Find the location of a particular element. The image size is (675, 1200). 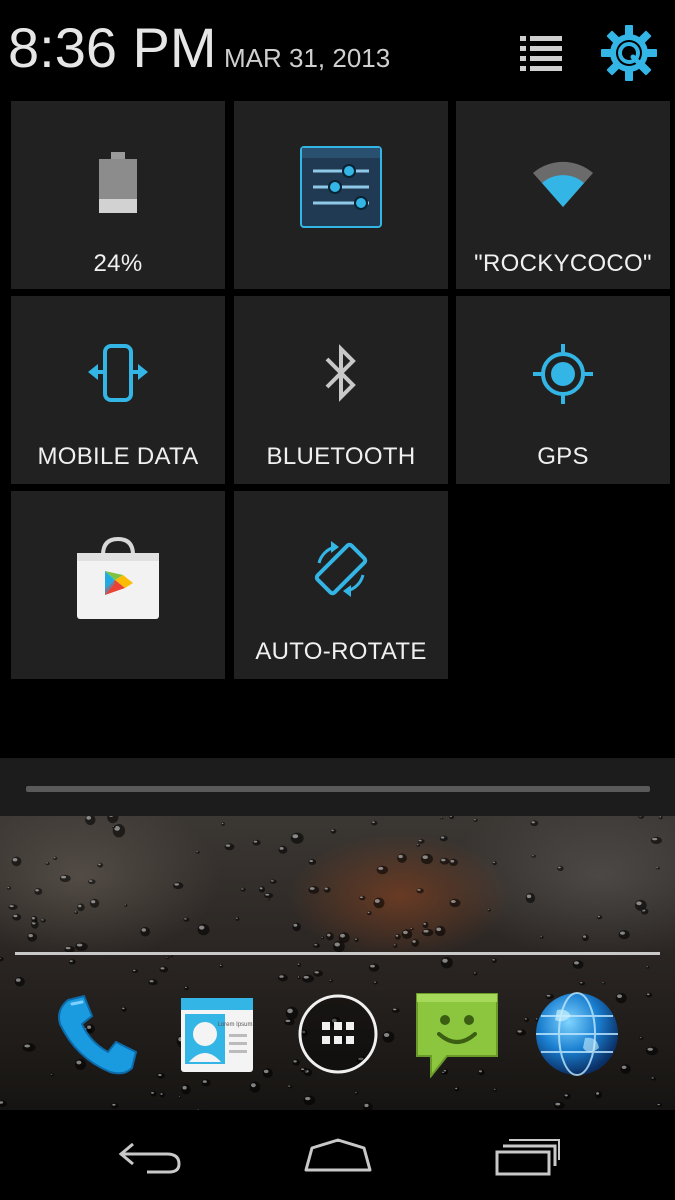

tile-gps: GPS is located at coordinates (563, 390).